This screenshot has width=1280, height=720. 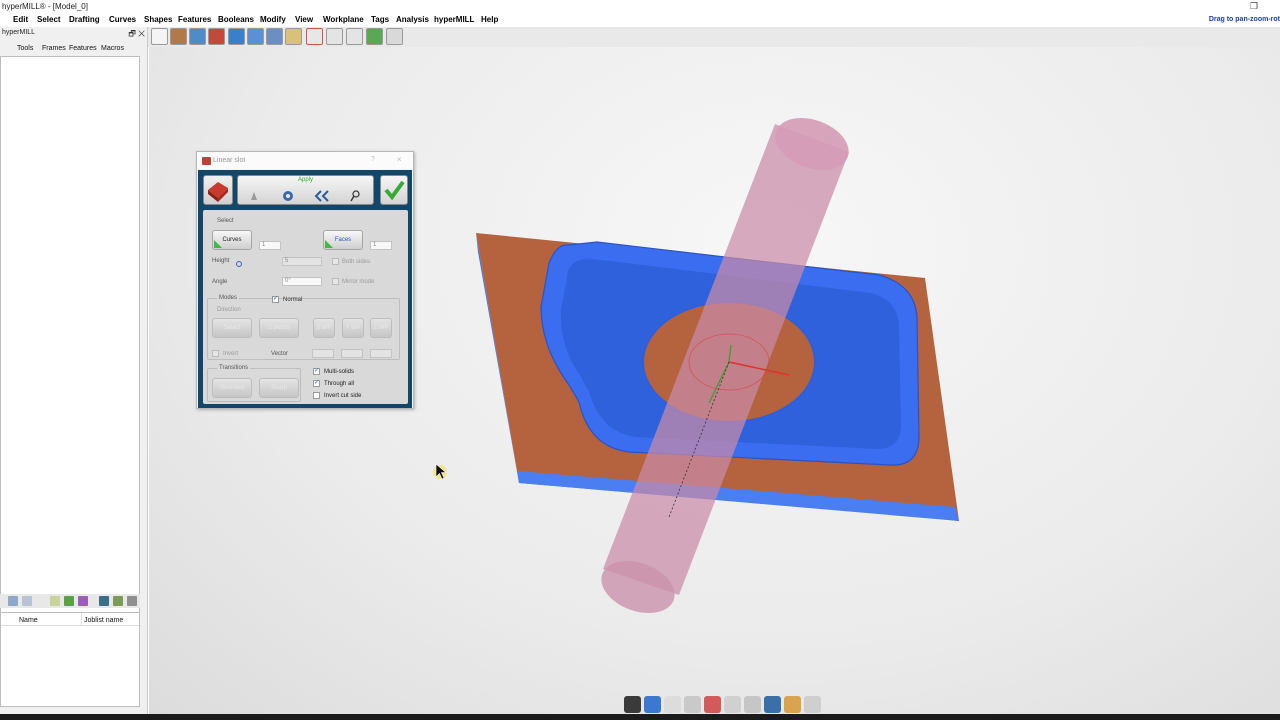 What do you see at coordinates (83, 48) in the screenshot?
I see `tab-features: Features` at bounding box center [83, 48].